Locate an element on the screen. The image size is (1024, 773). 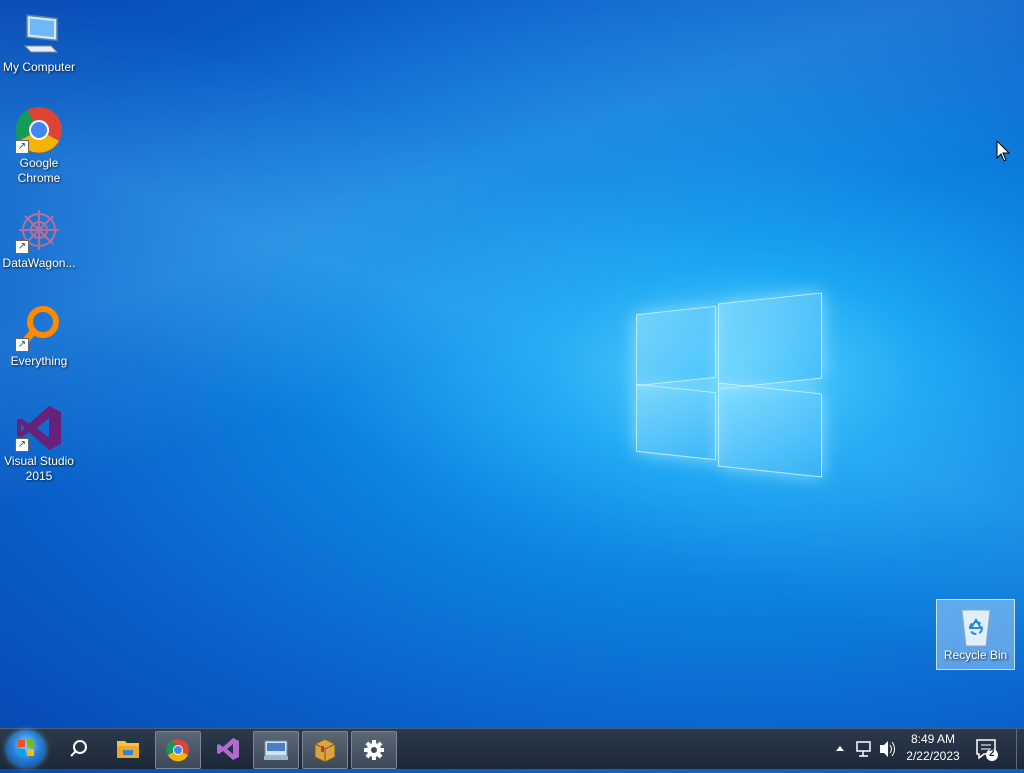
keyboard-tool-icon is located at coordinates (276, 750).